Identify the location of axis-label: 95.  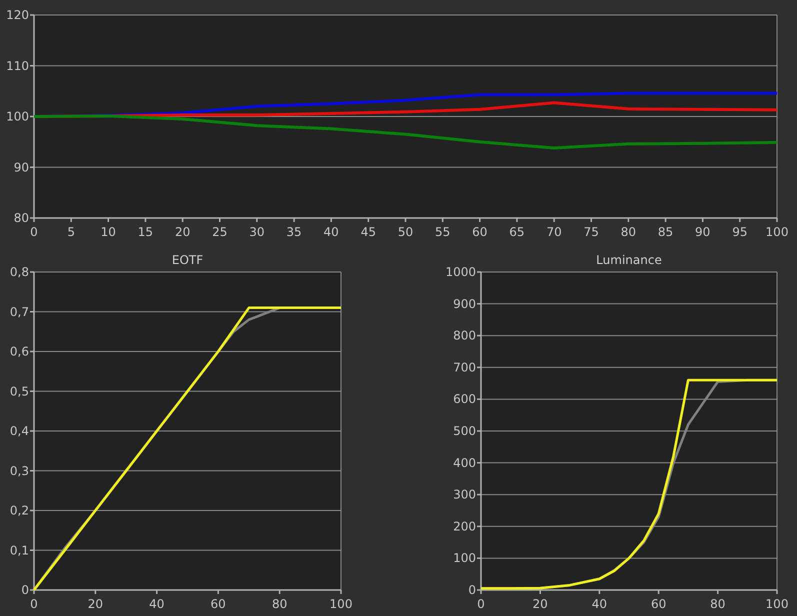
(740, 232).